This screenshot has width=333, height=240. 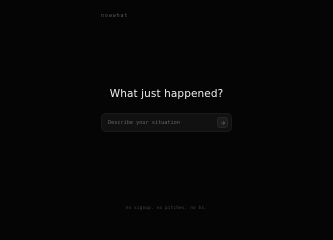 What do you see at coordinates (166, 207) in the screenshot?
I see `footer-tagline: no signup. no pitches. no bs.` at bounding box center [166, 207].